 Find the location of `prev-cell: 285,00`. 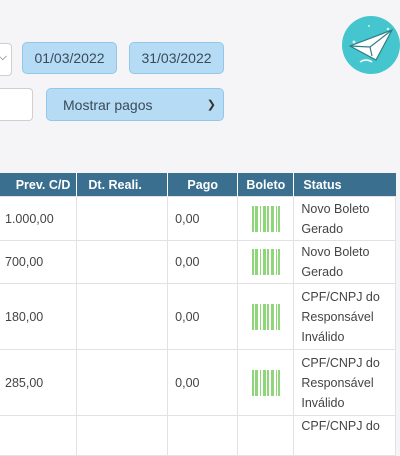

prev-cell: 285,00 is located at coordinates (39, 382).